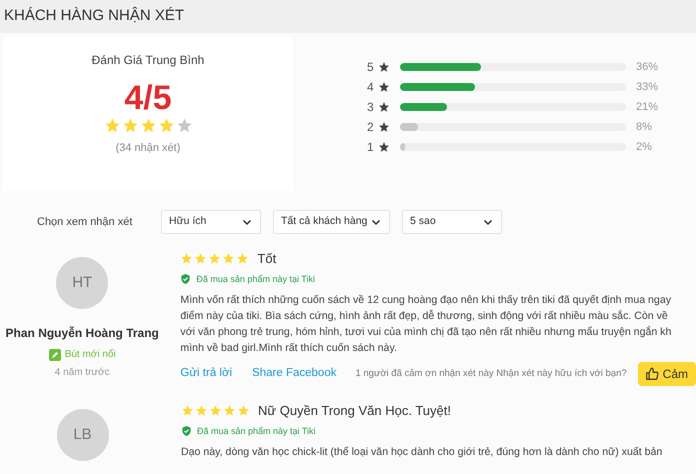  I want to click on review-time: 4 năm trước, so click(82, 373).